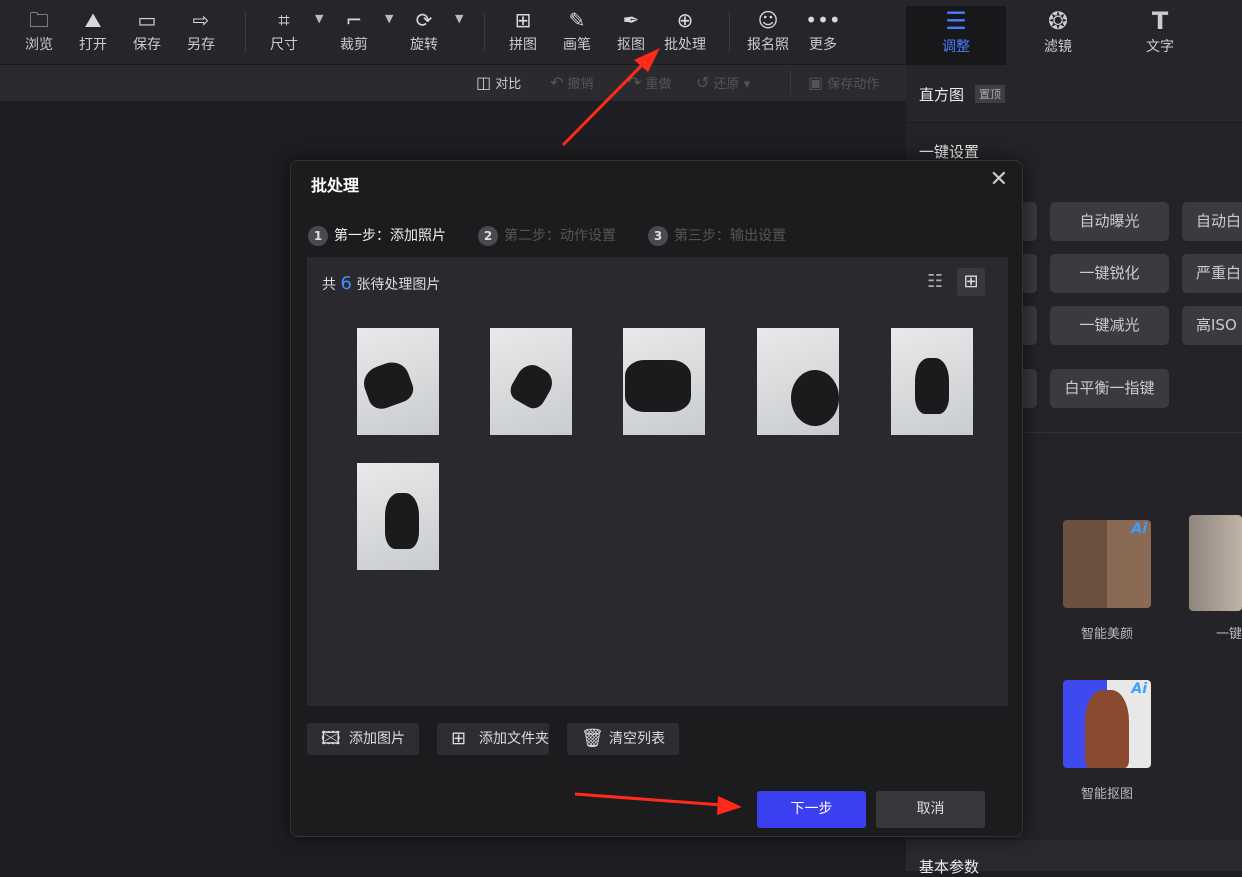 This screenshot has width=1242, height=877. I want to click on toolbar-brush: ✎ 画笔, so click(577, 30).